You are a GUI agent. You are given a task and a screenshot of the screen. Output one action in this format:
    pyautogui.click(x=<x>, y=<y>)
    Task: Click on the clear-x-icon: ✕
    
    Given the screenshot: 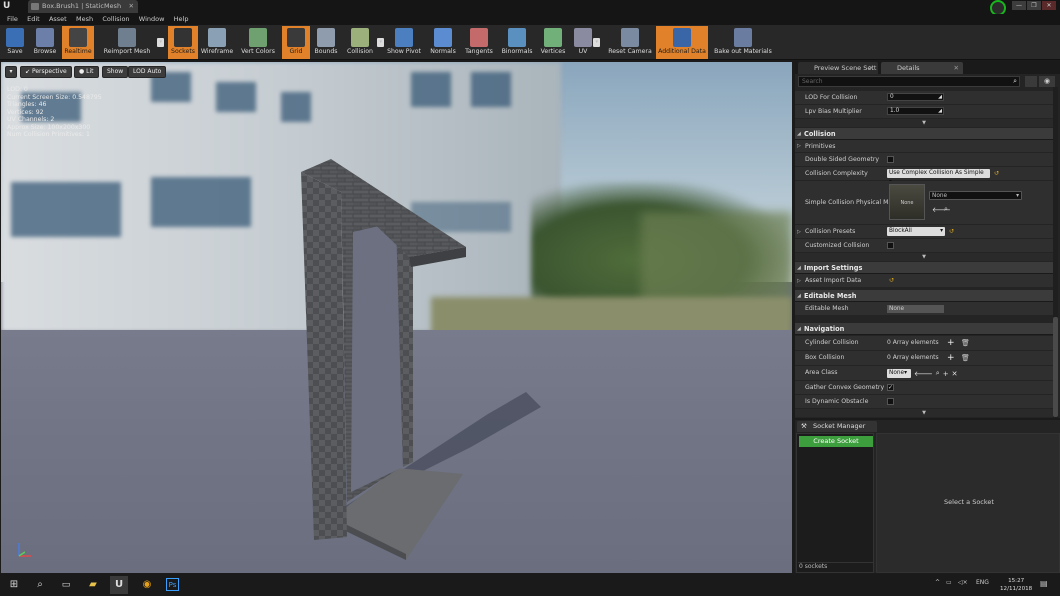 What is the action you would take?
    pyautogui.click(x=955, y=374)
    